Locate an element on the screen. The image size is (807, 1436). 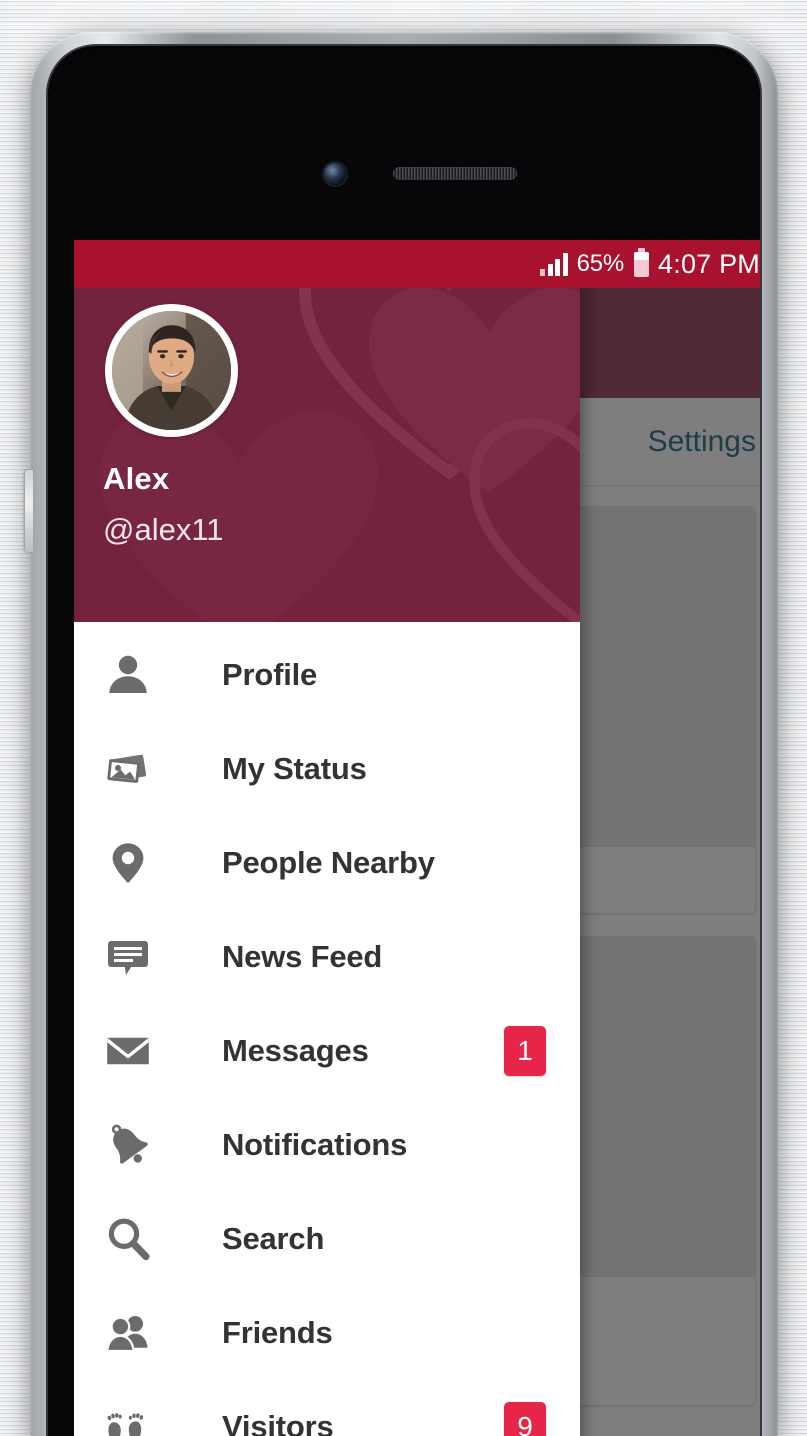
footprints-icon is located at coordinates (135, 1419).